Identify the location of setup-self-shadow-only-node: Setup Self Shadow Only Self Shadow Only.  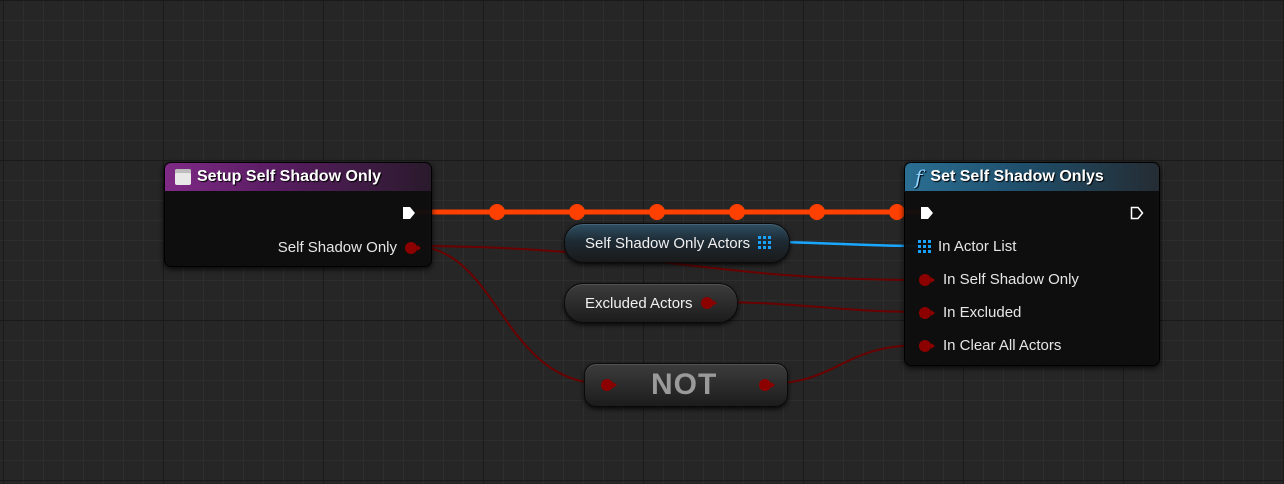
(298, 214).